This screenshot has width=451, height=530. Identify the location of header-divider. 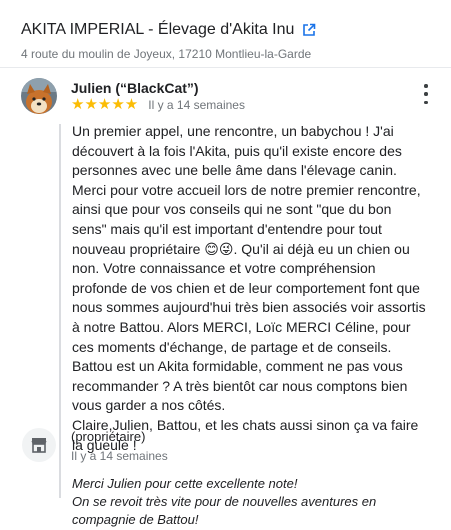
(225, 67).